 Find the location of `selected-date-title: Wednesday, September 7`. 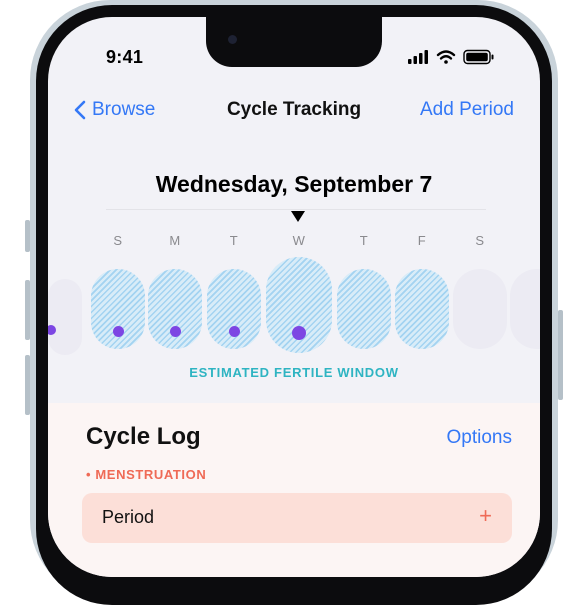

selected-date-title: Wednesday, September 7 is located at coordinates (294, 184).